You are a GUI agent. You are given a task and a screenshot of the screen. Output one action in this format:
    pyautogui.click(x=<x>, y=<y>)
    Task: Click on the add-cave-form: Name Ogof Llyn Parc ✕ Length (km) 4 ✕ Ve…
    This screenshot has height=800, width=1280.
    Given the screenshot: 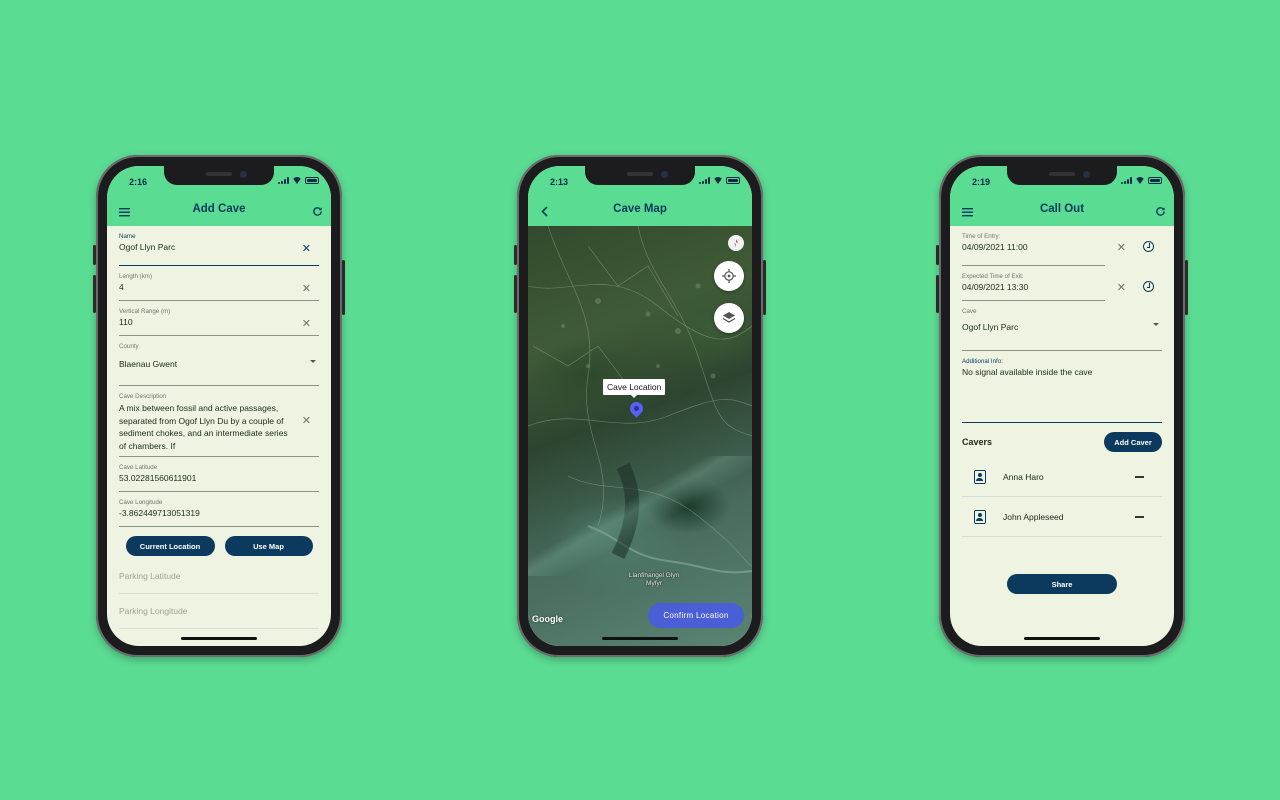 What is the action you would take?
    pyautogui.click(x=219, y=436)
    